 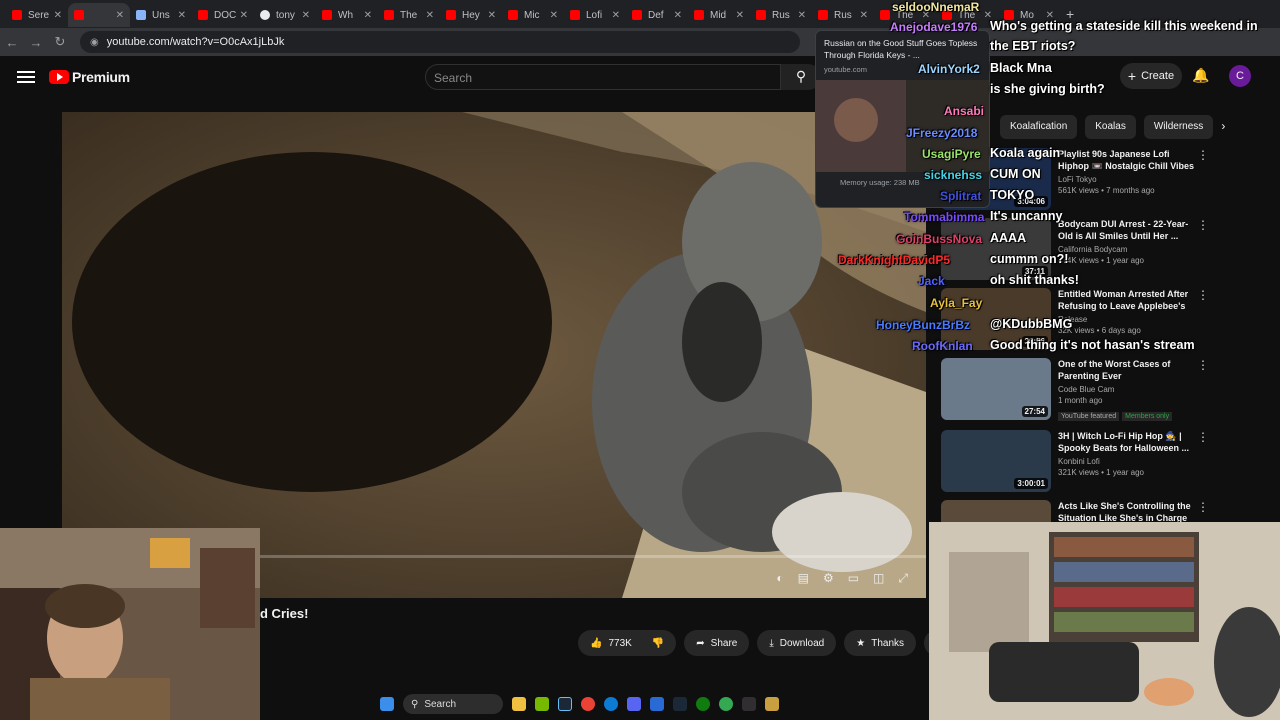 I want to click on filter-chip: Koalafication, so click(x=1039, y=127).